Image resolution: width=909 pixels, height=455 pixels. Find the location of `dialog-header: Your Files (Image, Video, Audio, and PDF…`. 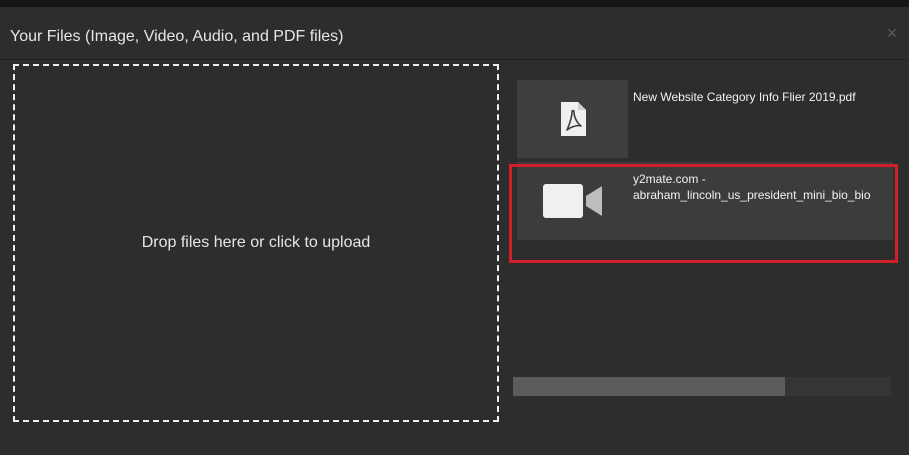

dialog-header: Your Files (Image, Video, Audio, and PDF… is located at coordinates (454, 33).